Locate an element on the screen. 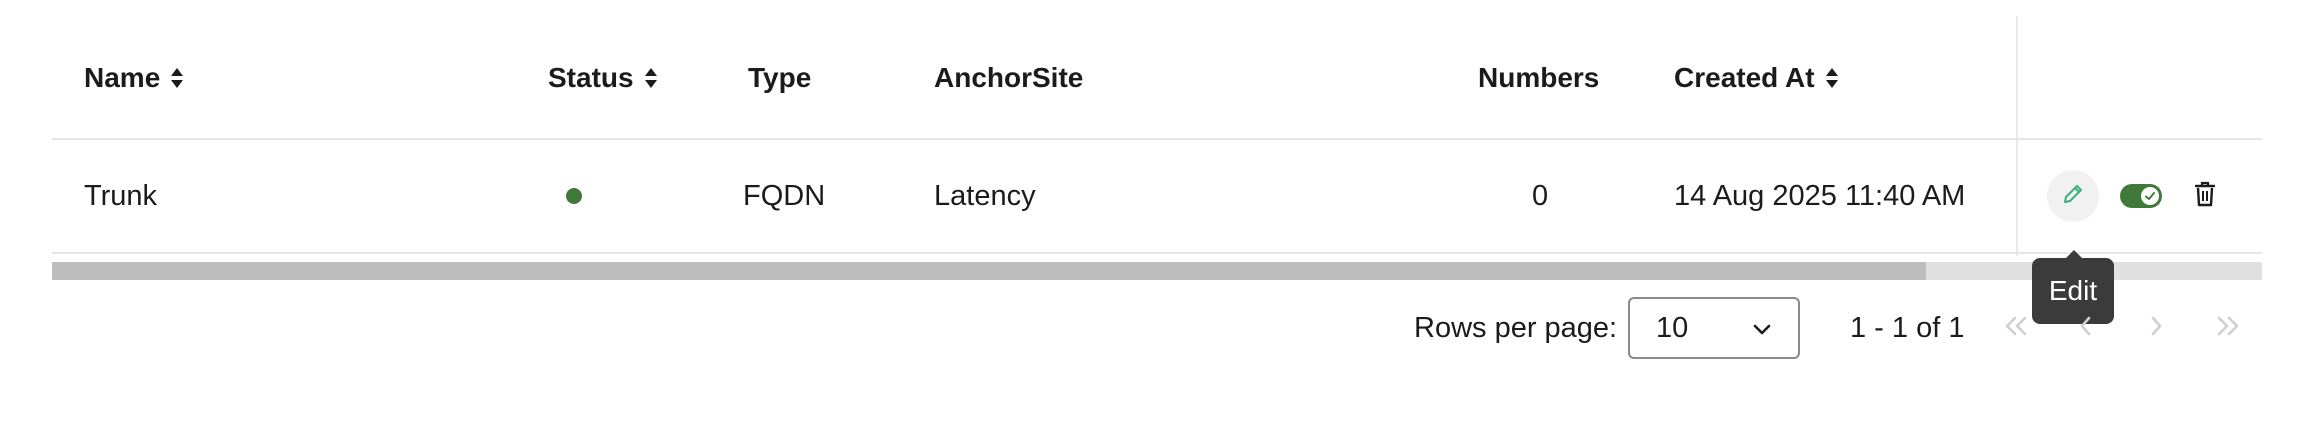  rows-per-page-select: 10 is located at coordinates (1714, 328).